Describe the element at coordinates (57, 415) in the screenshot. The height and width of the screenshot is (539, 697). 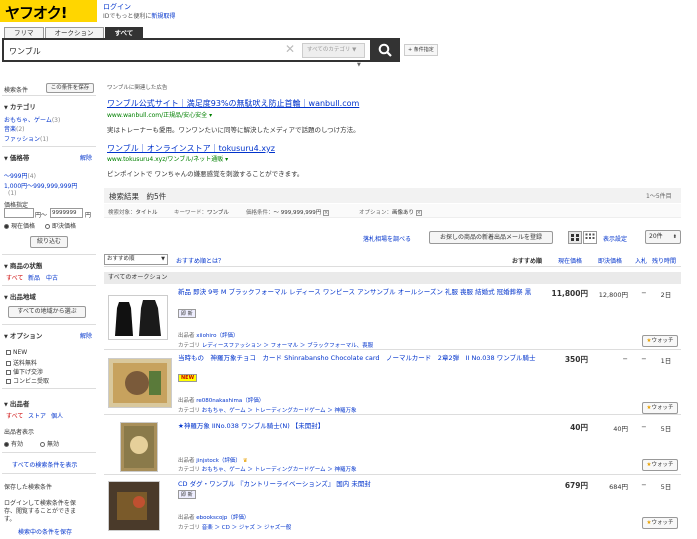
I see `seller-individual: 個人` at that location.